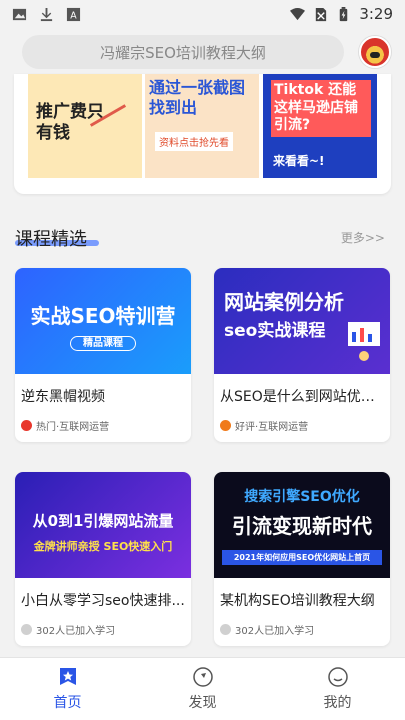 The image size is (405, 720). I want to click on wifi-icon, so click(298, 13).